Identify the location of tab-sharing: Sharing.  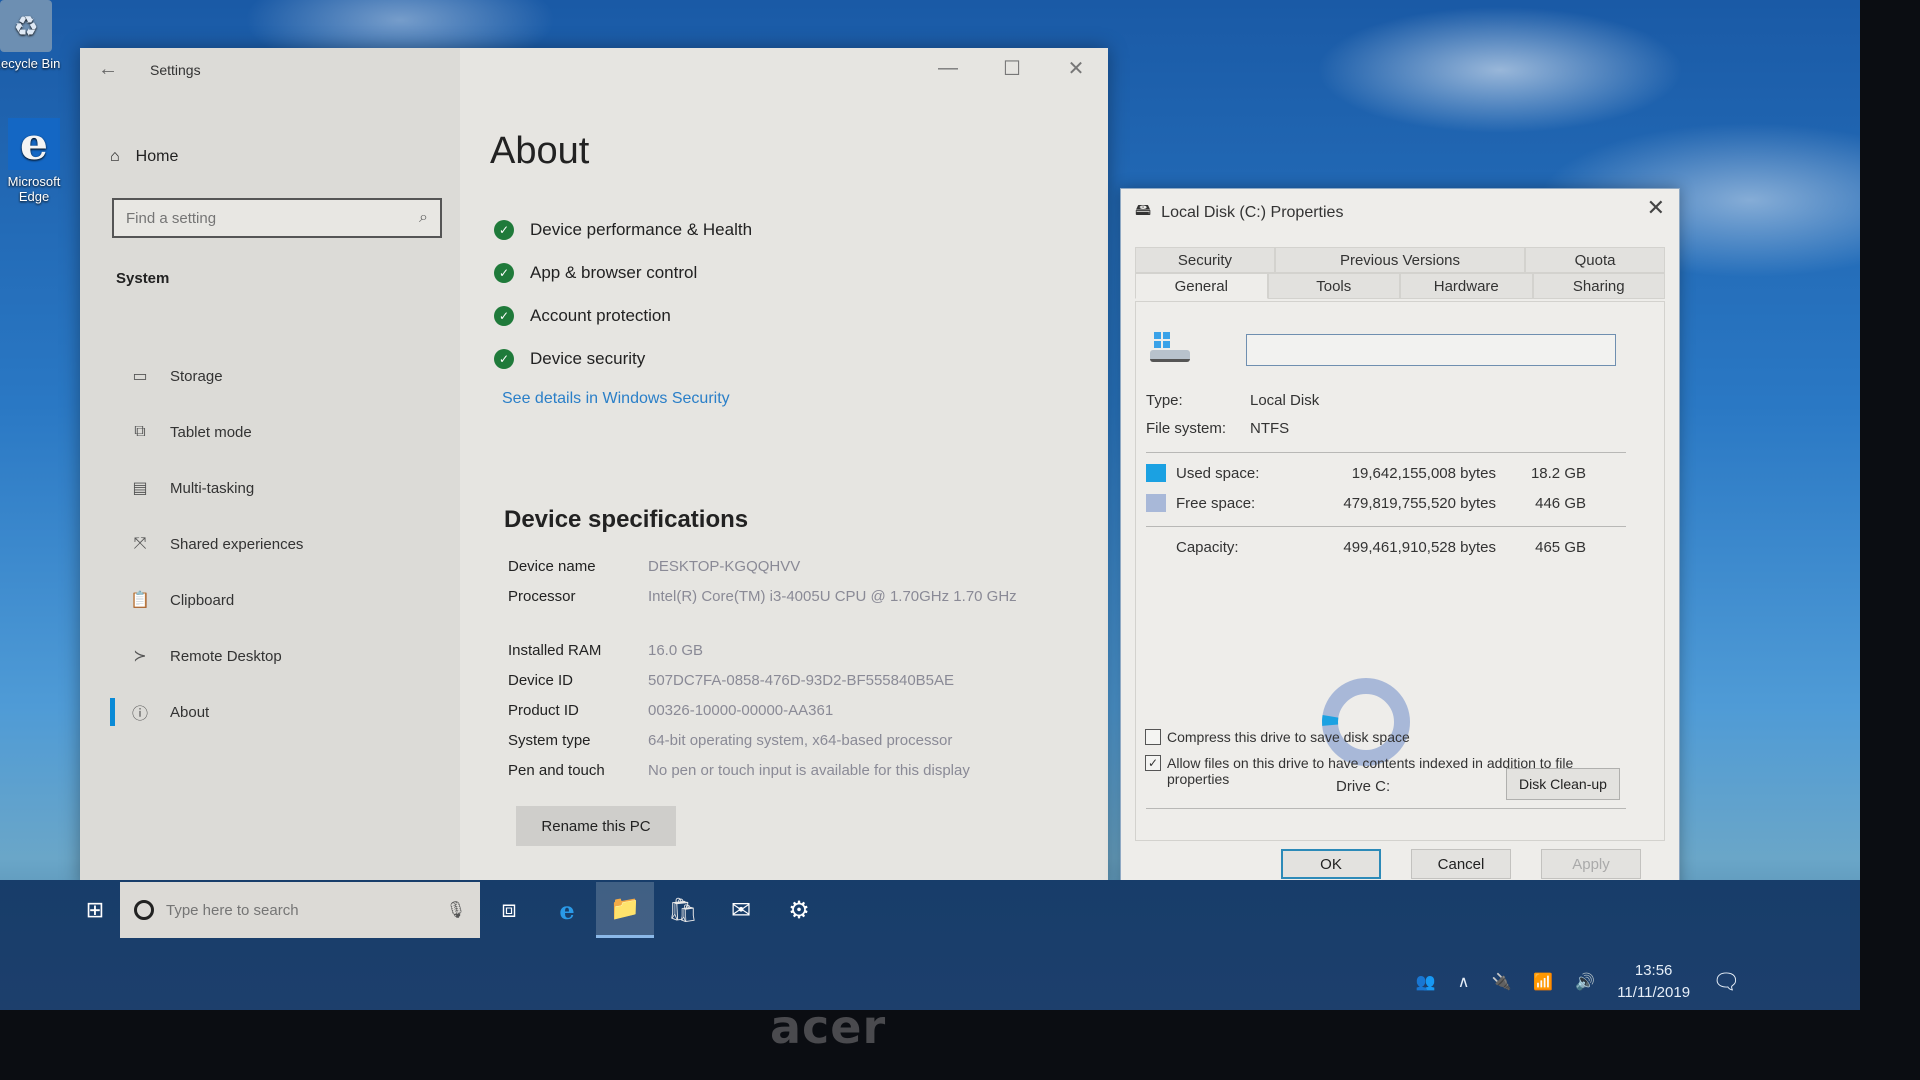
(1598, 286).